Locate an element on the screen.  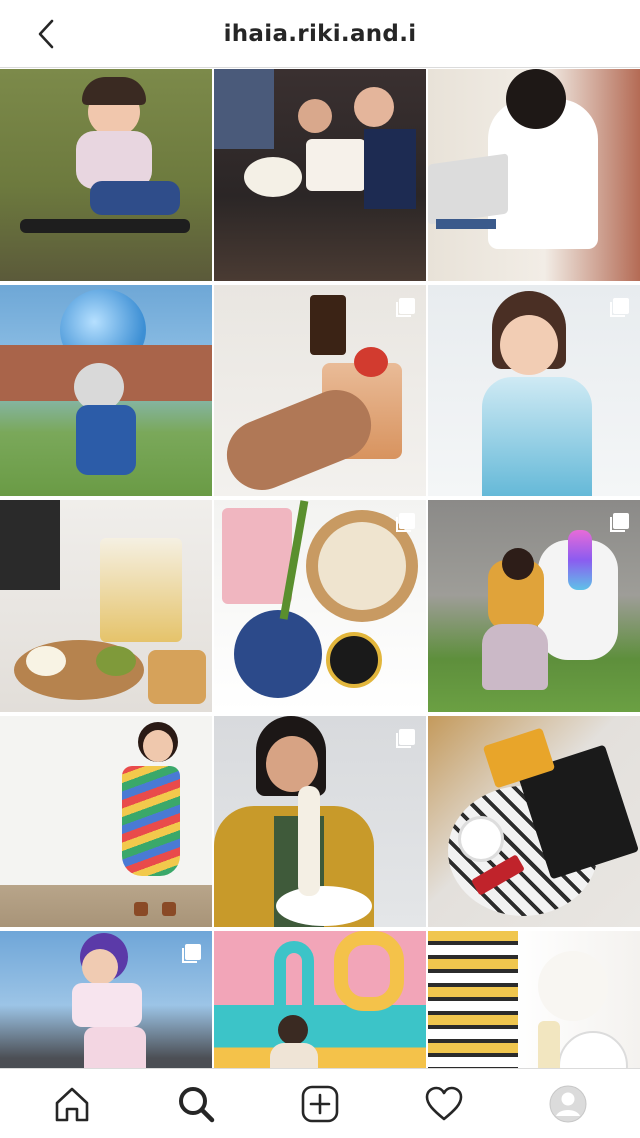
post-tile-cocktail is located at coordinates (320, 390).